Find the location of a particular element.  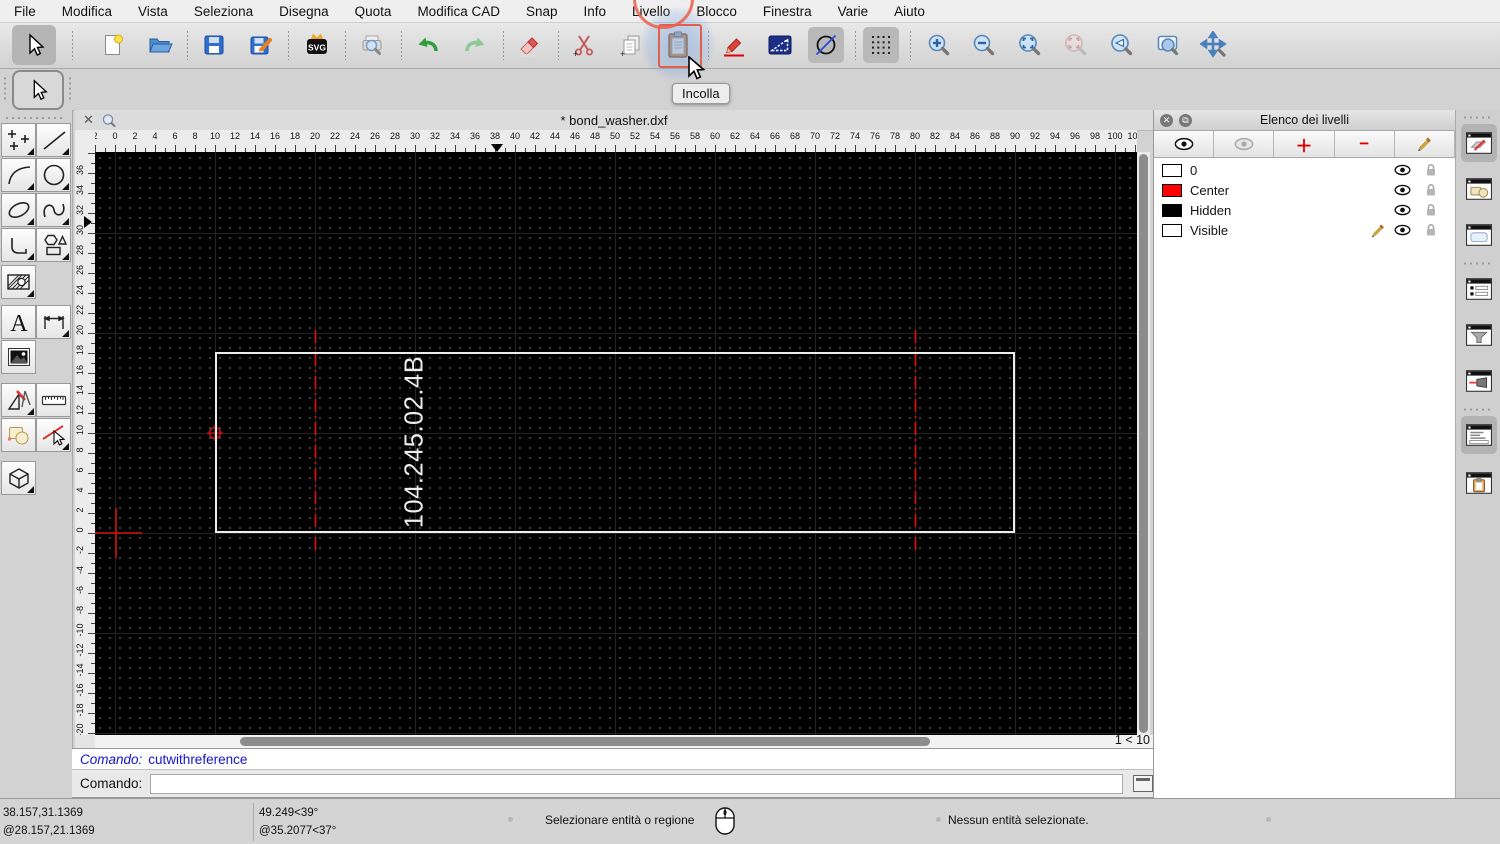

menu-snap: Snap is located at coordinates (542, 11).